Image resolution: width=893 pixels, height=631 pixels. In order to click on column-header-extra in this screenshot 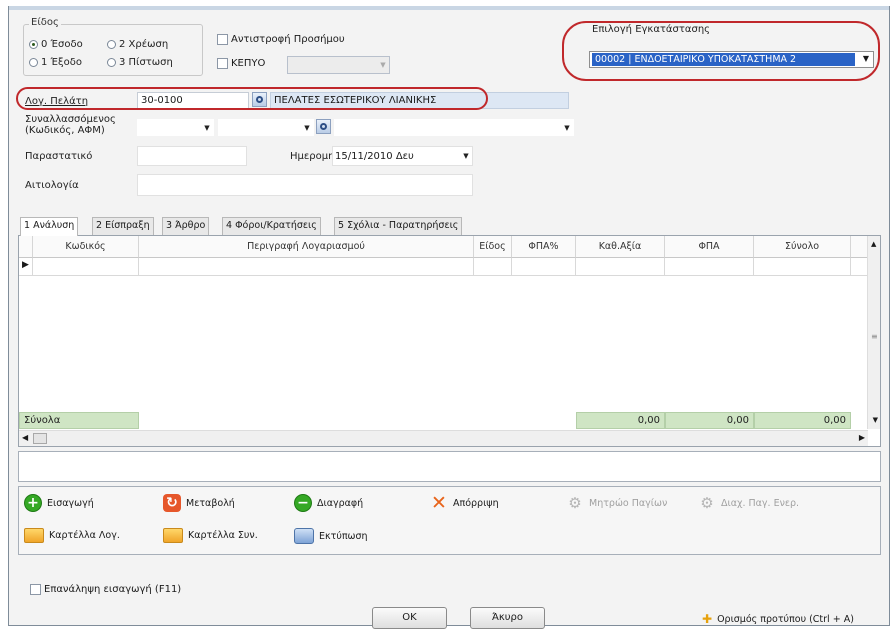, I will do `click(859, 247)`.